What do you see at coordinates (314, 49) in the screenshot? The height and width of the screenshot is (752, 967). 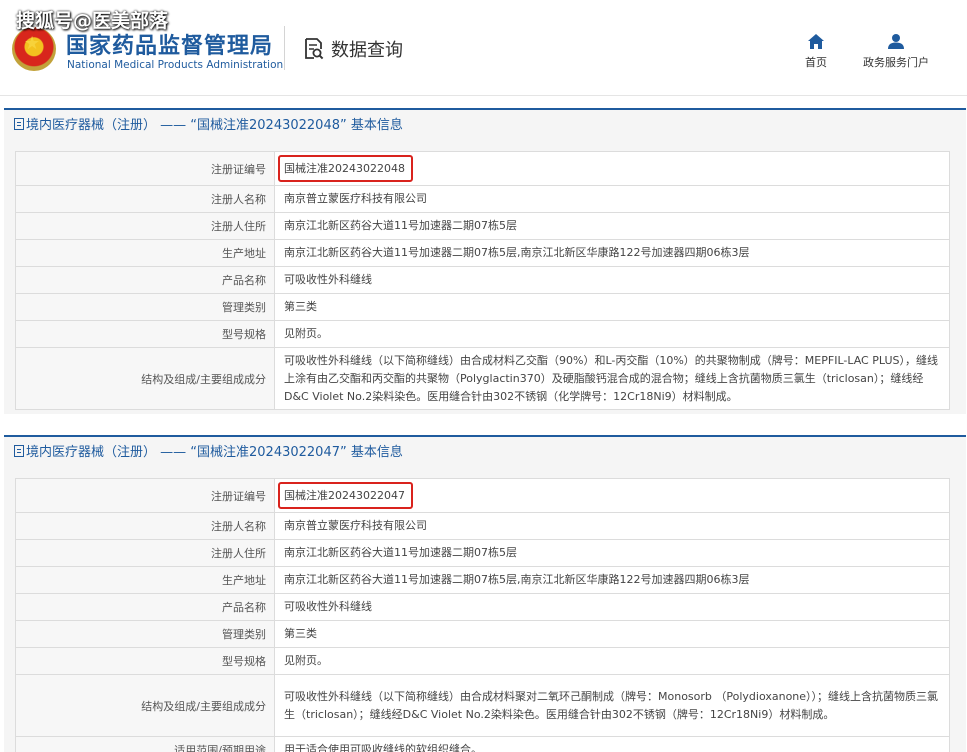 I see `document-search-icon` at bounding box center [314, 49].